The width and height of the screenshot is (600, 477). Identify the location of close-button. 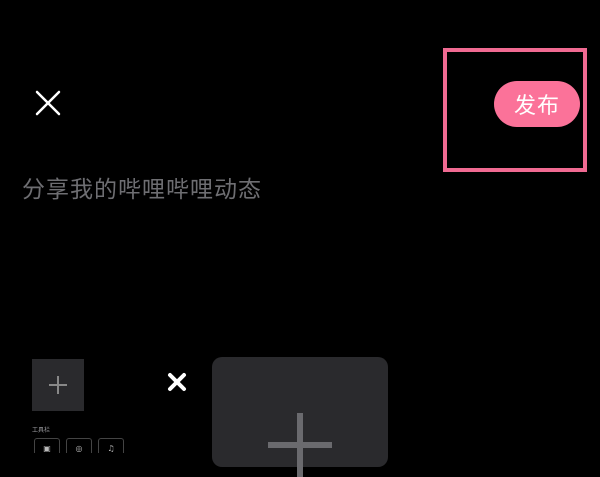
(48, 103).